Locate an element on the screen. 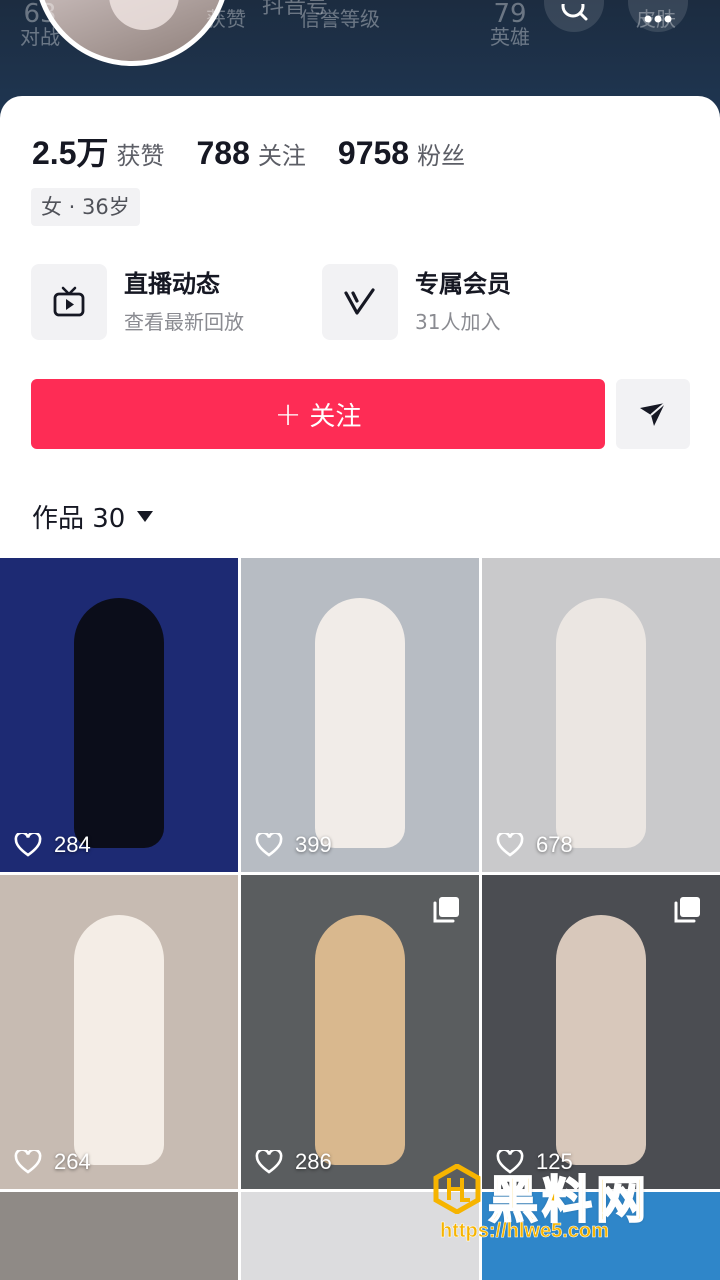  stat-number: 9758 is located at coordinates (373, 153).